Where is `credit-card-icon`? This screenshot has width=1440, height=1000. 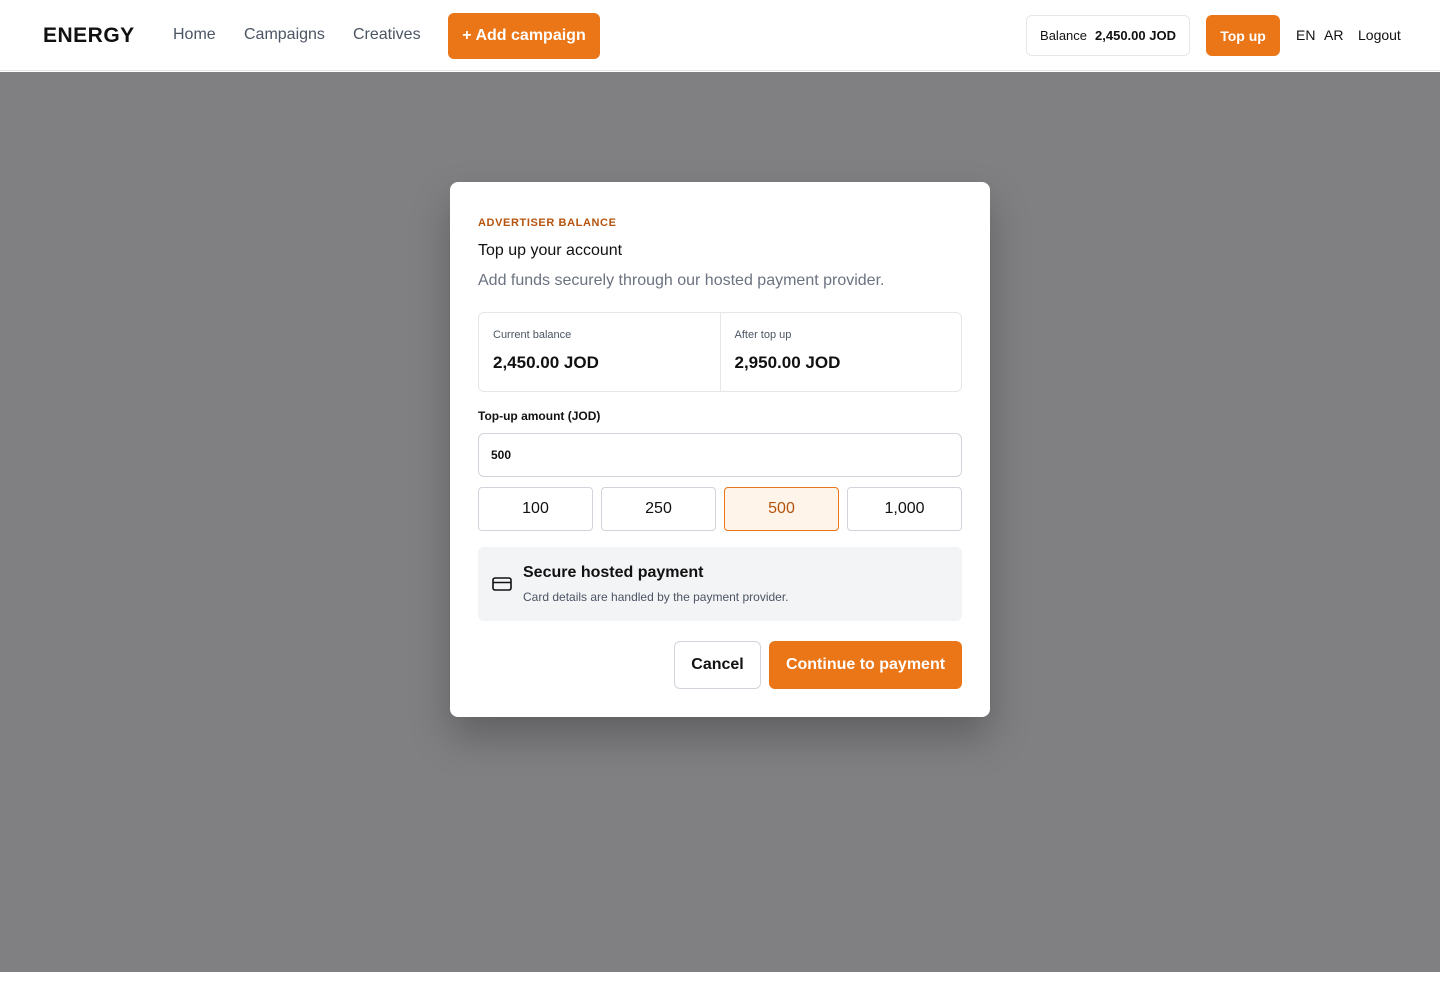
credit-card-icon is located at coordinates (502, 584).